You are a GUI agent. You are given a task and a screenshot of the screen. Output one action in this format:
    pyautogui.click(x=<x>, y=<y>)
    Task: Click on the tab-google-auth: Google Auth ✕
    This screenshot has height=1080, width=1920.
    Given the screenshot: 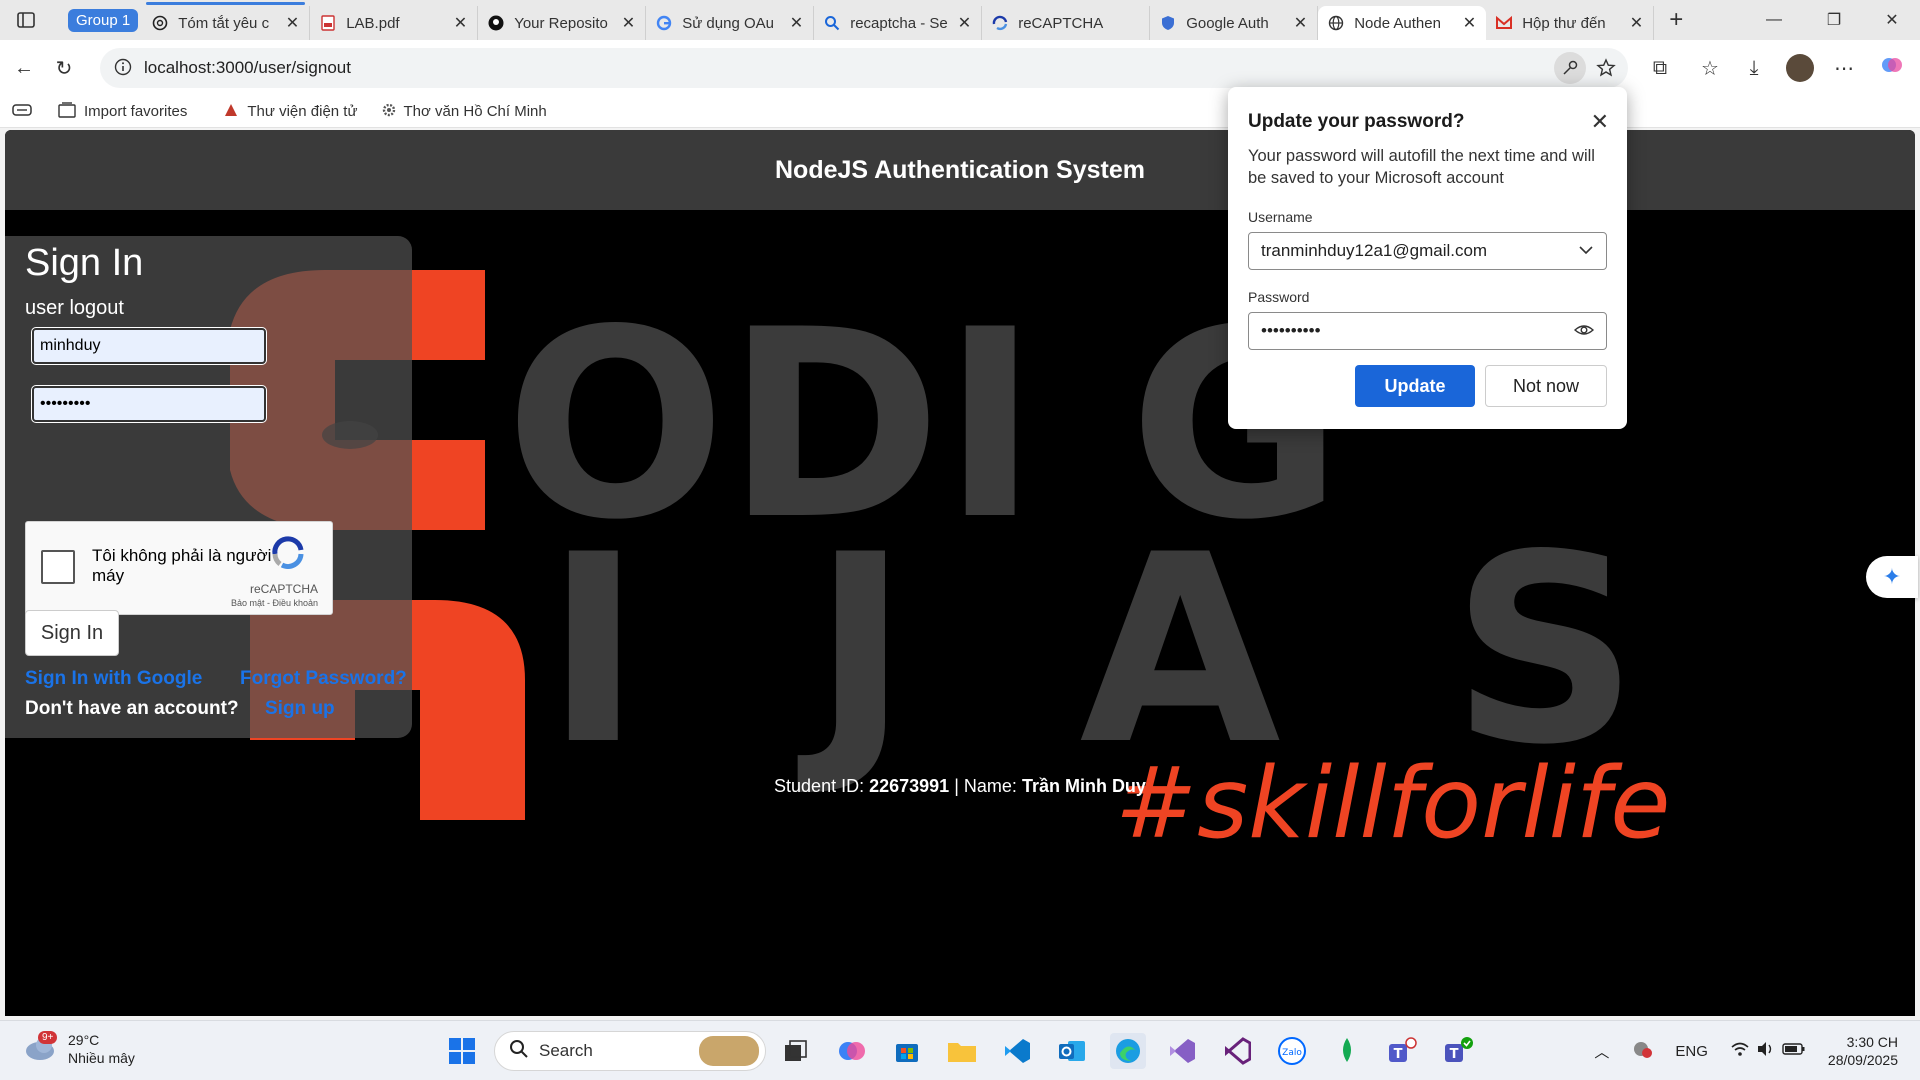 What is the action you would take?
    pyautogui.click(x=1234, y=23)
    